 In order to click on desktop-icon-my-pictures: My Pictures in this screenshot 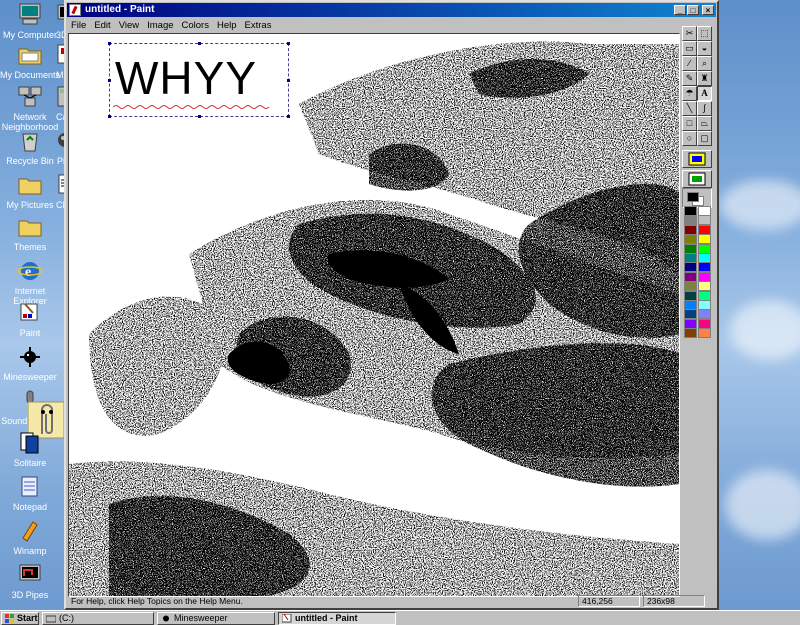, I will do `click(30, 191)`.